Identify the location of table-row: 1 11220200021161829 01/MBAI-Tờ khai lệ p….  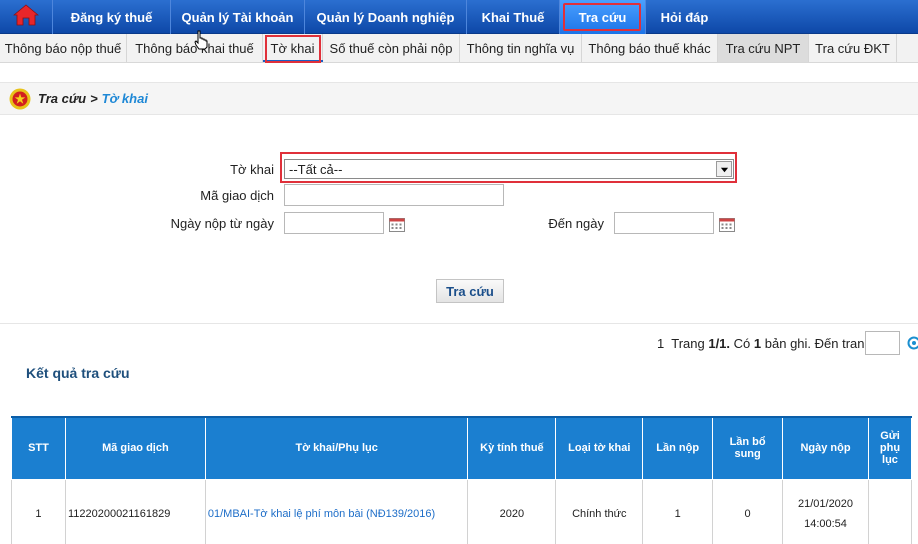
(462, 511).